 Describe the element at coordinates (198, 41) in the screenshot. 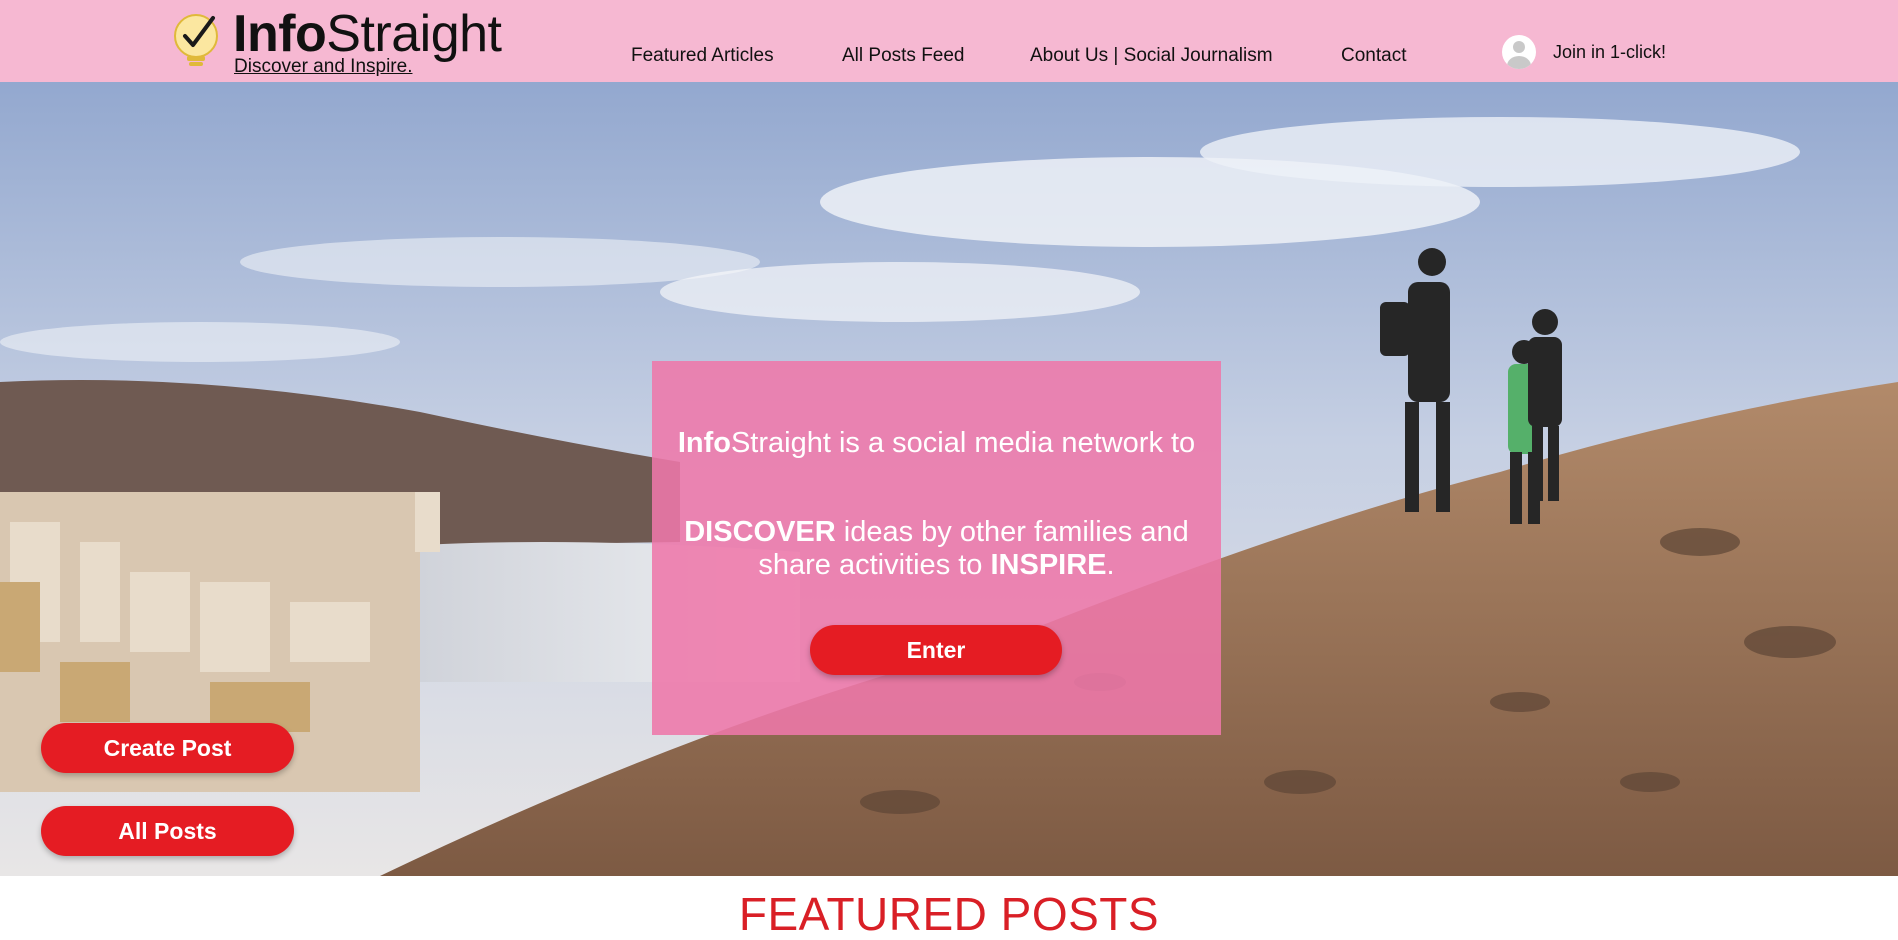

I see `lightbulb-check-icon` at that location.